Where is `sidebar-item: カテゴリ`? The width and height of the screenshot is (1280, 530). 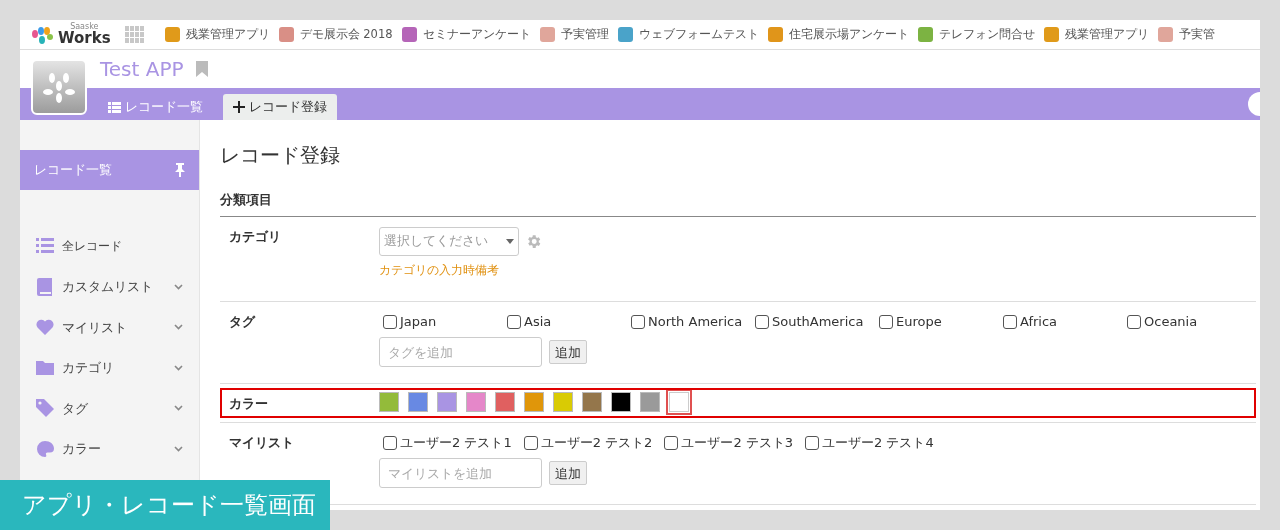 sidebar-item: カテゴリ is located at coordinates (109, 367).